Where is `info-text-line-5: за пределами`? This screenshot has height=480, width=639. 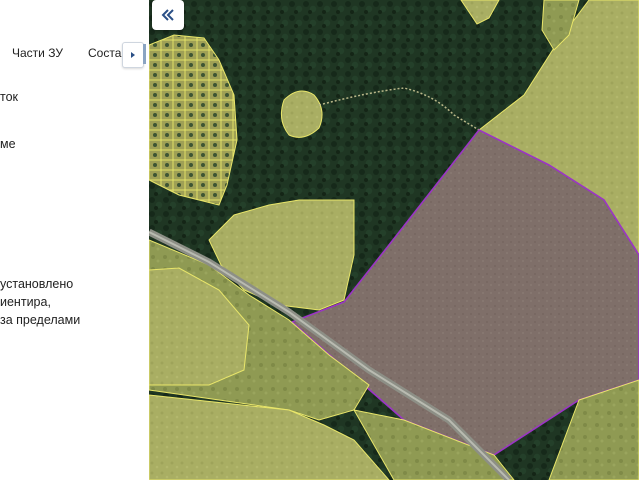 info-text-line-5: за пределами is located at coordinates (40, 320).